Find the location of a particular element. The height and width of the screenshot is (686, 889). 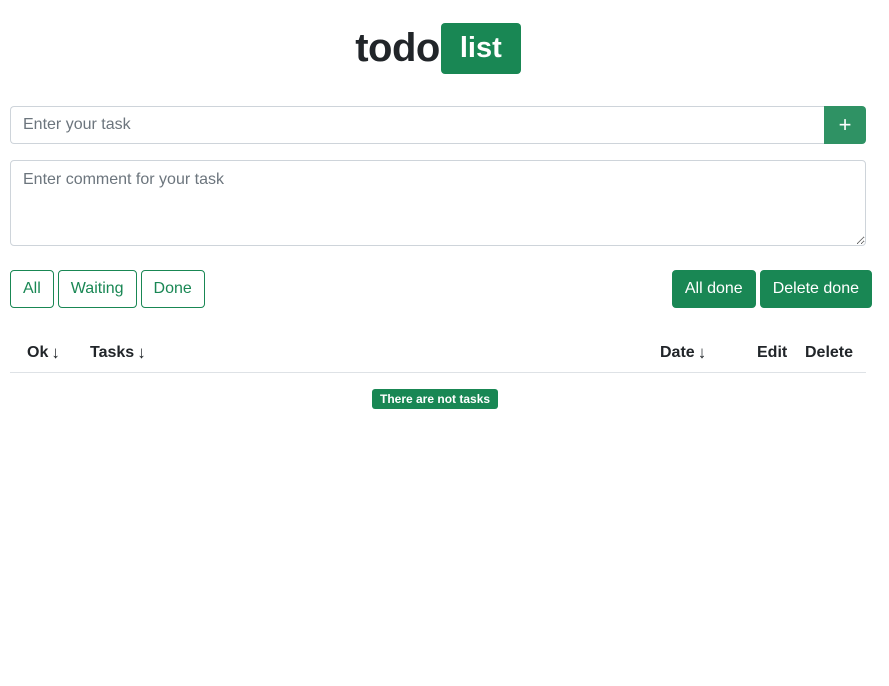

column-header-edit: Edit is located at coordinates (772, 352).